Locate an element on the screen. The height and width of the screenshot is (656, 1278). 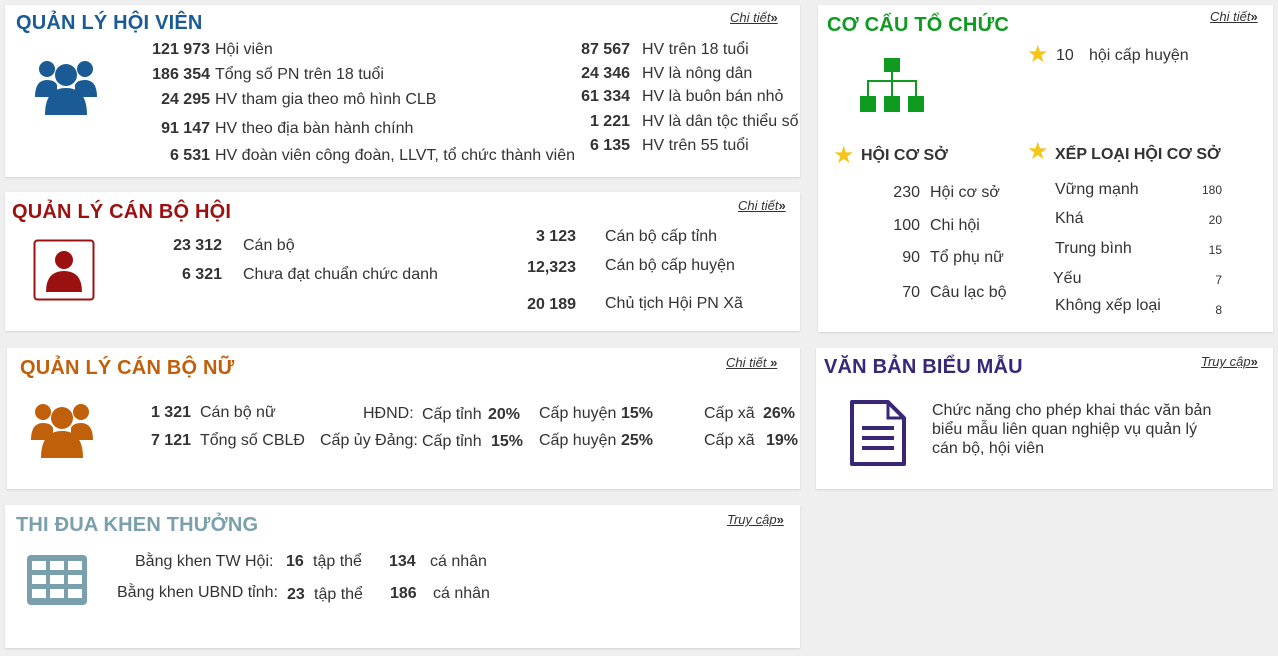
members-stat-label: HV theo địa bàn hành chính is located at coordinates (314, 128).